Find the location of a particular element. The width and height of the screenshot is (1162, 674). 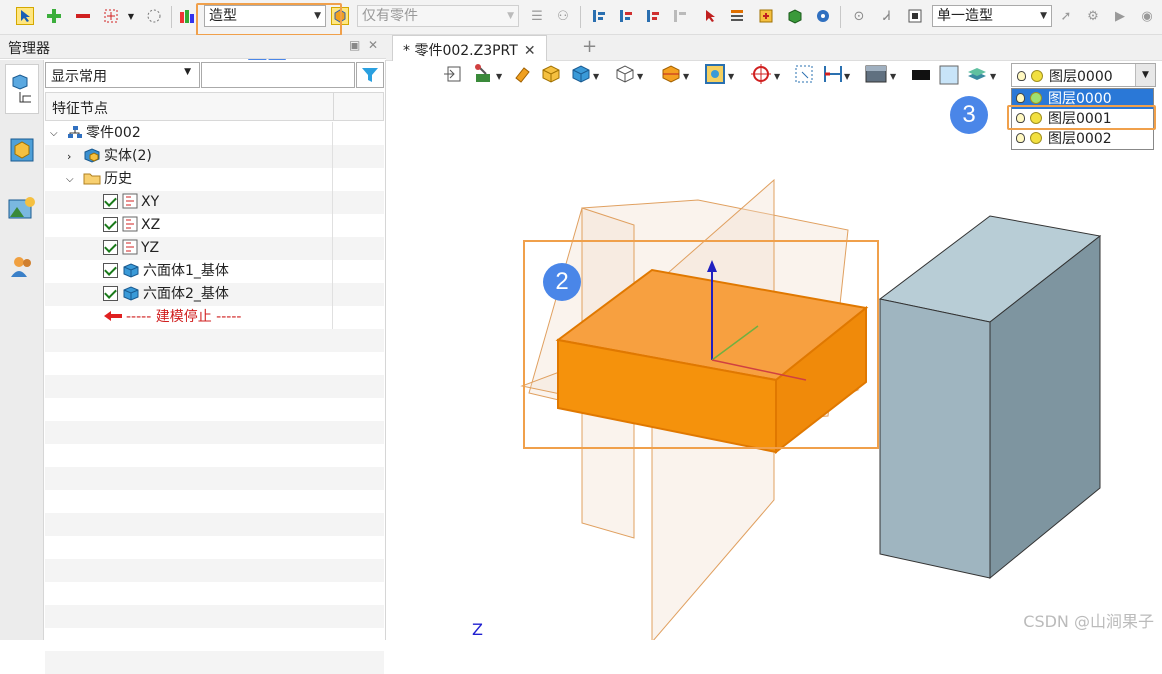

pointer-grey-icon: ➚ is located at coordinates (1066, 16).